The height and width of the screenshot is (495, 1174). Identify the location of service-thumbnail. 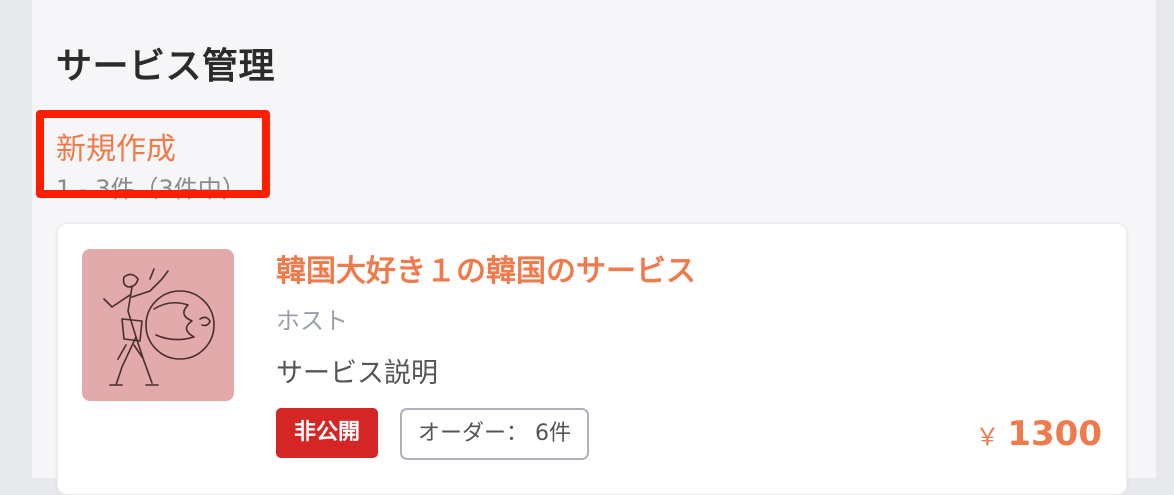
(158, 325).